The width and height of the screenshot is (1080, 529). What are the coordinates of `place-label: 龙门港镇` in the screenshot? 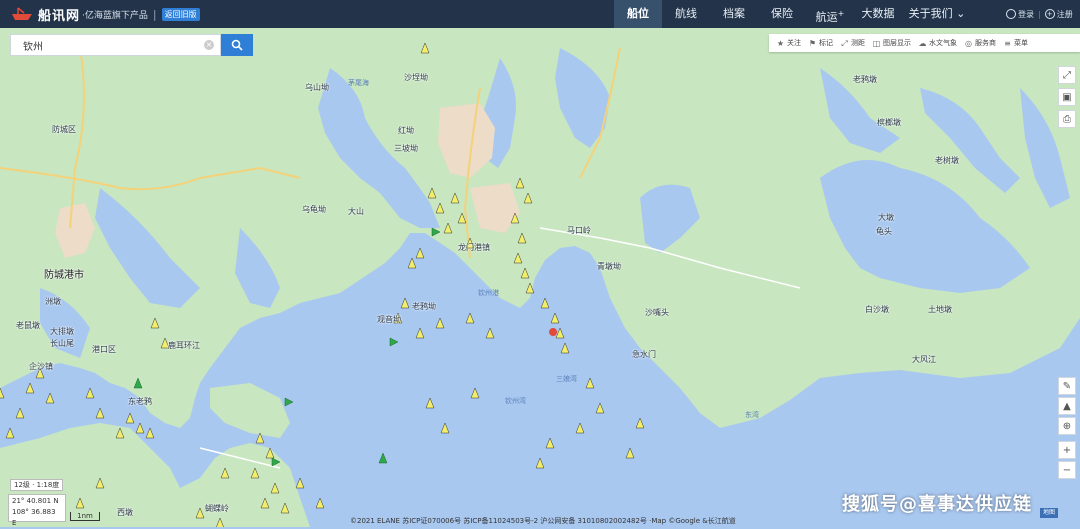 It's located at (474, 247).